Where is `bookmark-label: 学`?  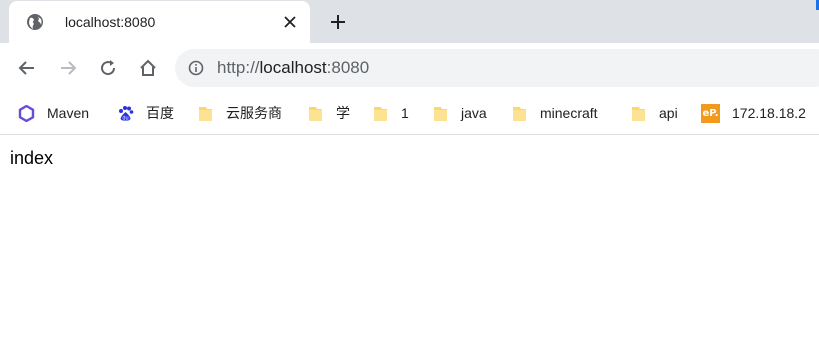 bookmark-label: 学 is located at coordinates (343, 113).